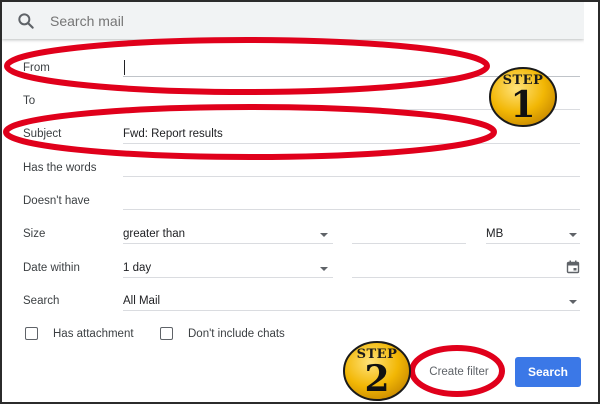  What do you see at coordinates (591, 202) in the screenshot?
I see `right-gutter` at bounding box center [591, 202].